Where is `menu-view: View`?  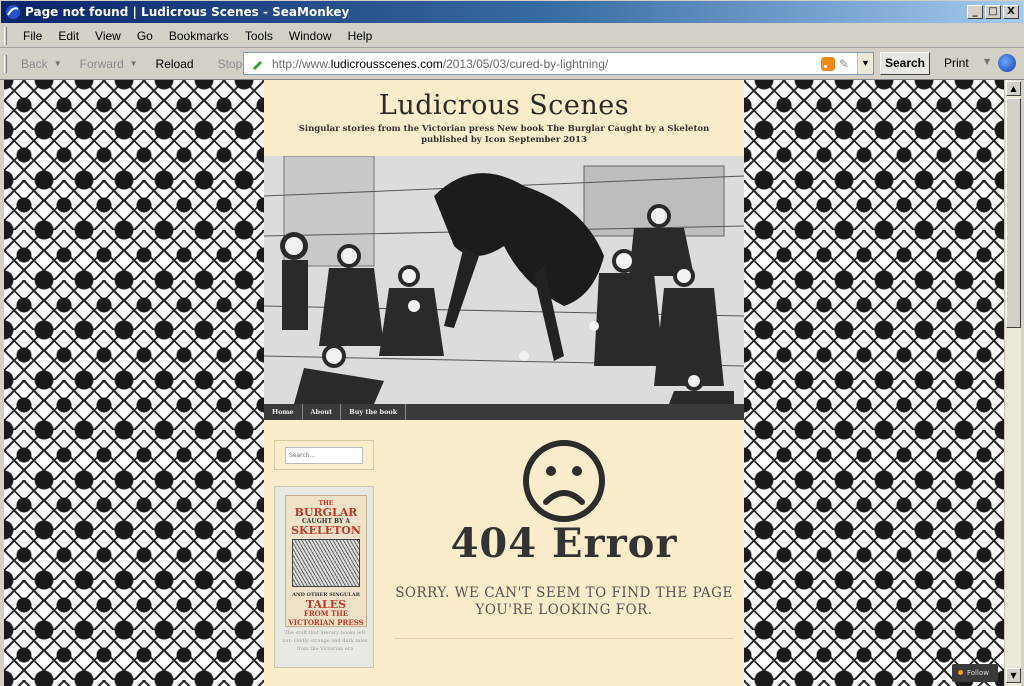 menu-view: View is located at coordinates (108, 36).